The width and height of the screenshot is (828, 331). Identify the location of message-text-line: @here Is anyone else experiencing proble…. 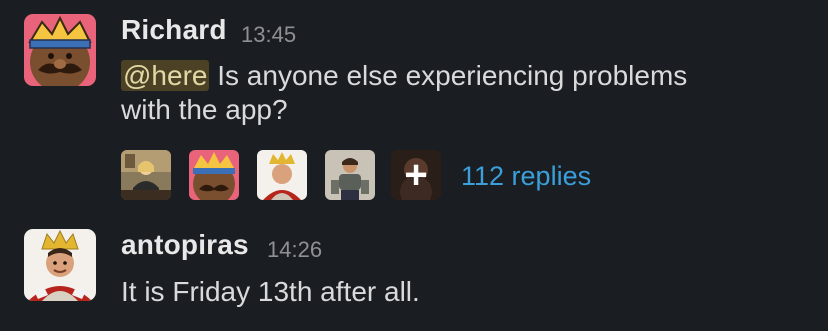
(404, 76).